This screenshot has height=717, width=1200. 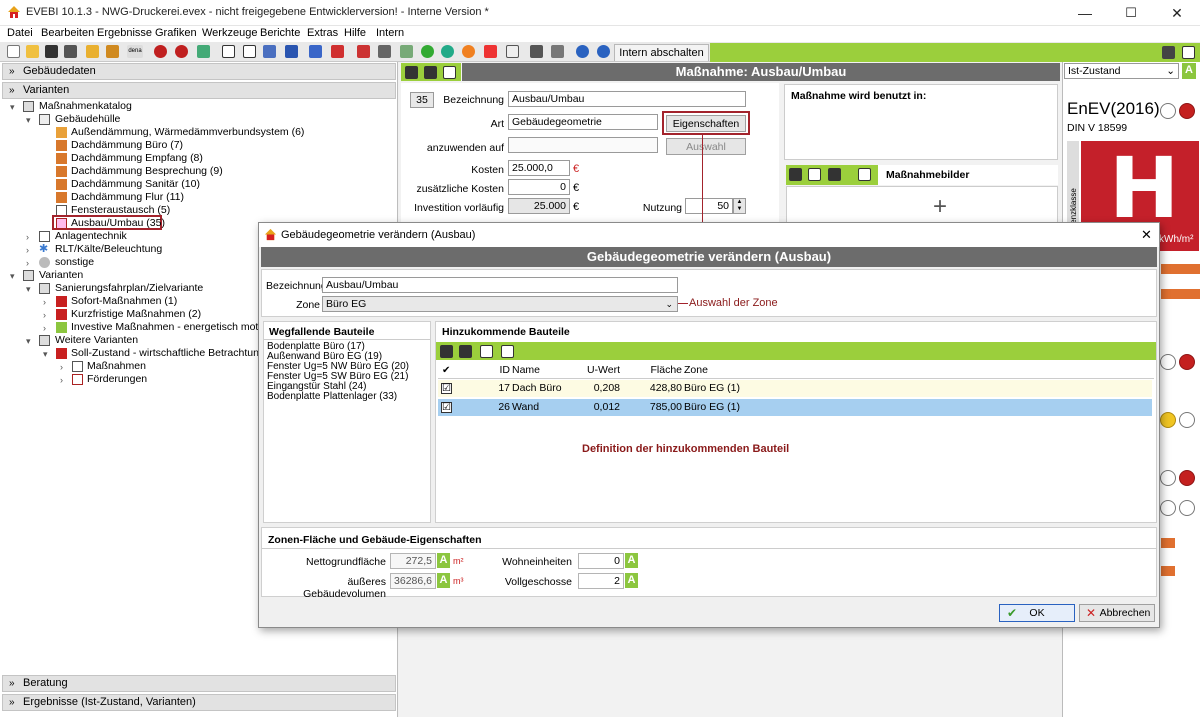 What do you see at coordinates (1121, 71) in the screenshot?
I see `zustand-select: Ist-Zustand ⌄` at bounding box center [1121, 71].